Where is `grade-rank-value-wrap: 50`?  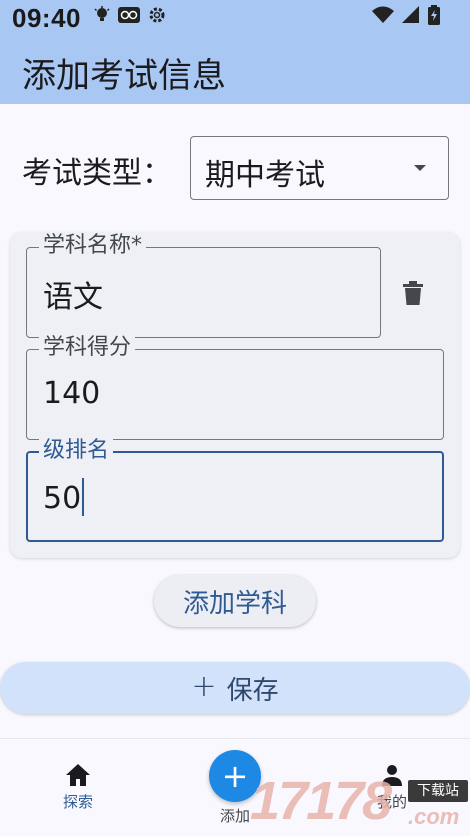 grade-rank-value-wrap: 50 is located at coordinates (64, 497).